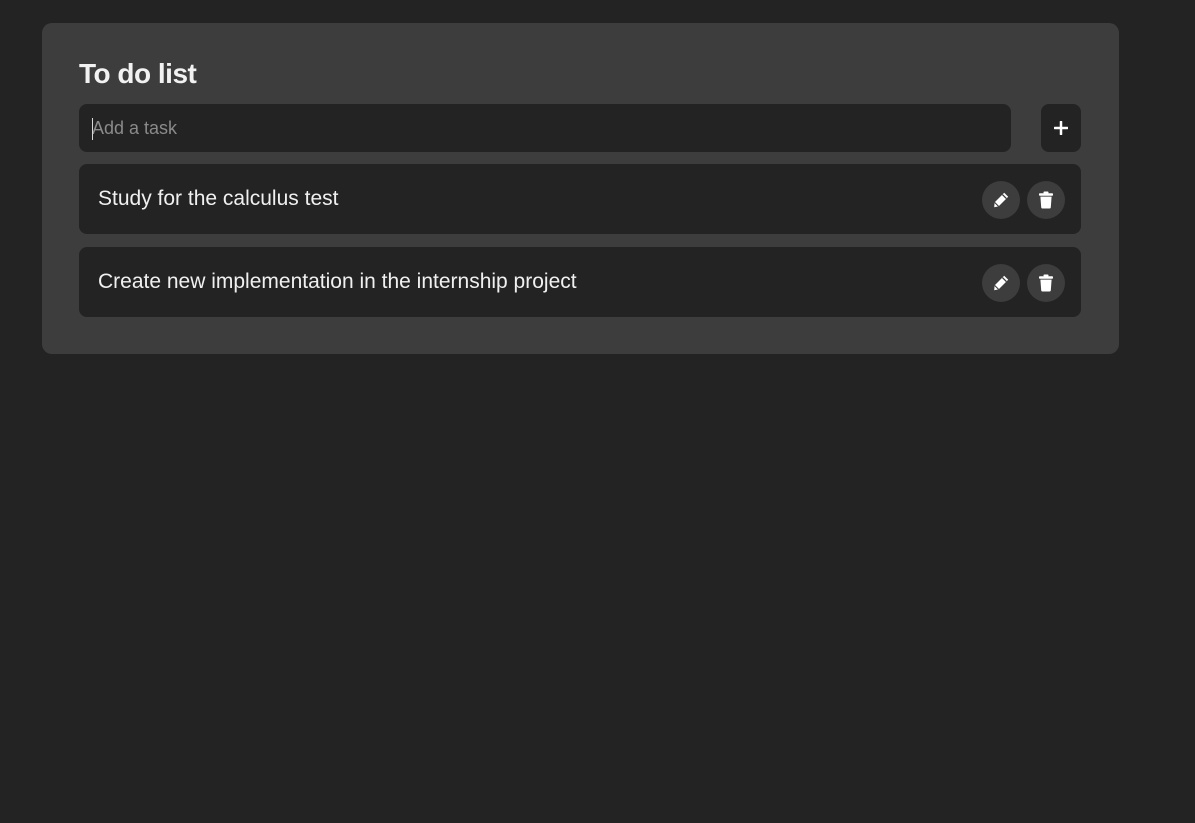 This screenshot has height=823, width=1195. I want to click on text-caret, so click(92, 129).